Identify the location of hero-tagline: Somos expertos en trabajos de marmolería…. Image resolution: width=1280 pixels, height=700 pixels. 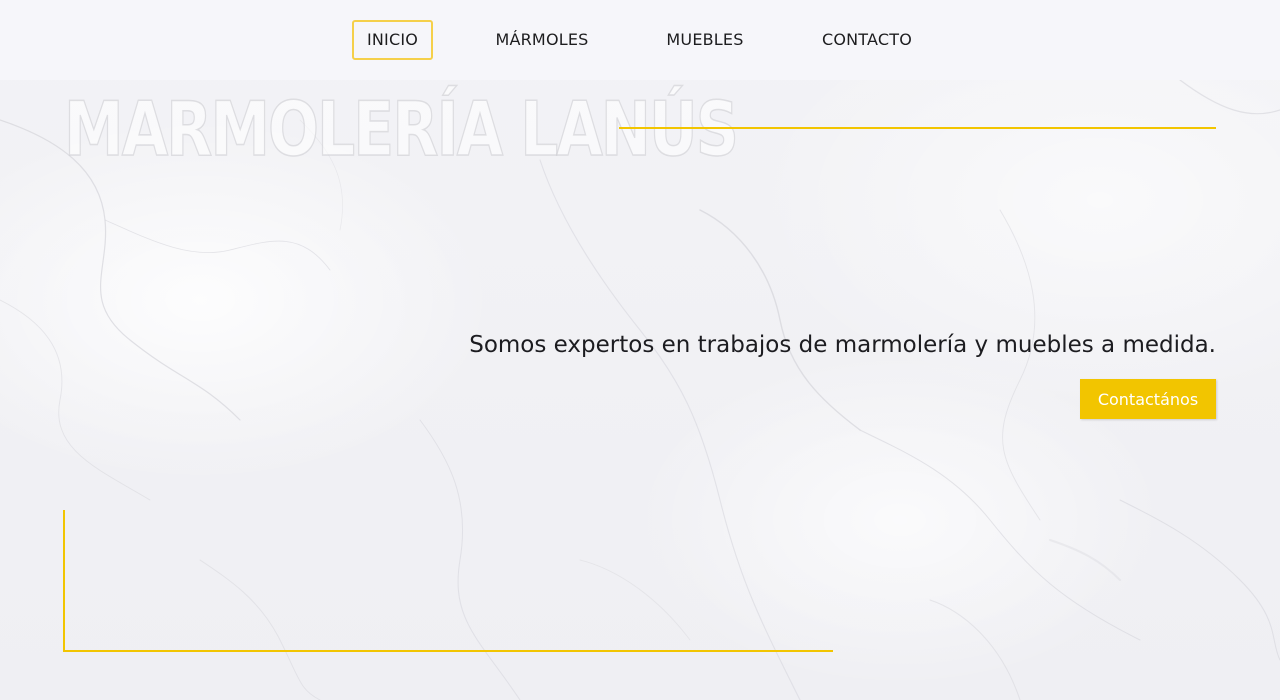
(842, 345).